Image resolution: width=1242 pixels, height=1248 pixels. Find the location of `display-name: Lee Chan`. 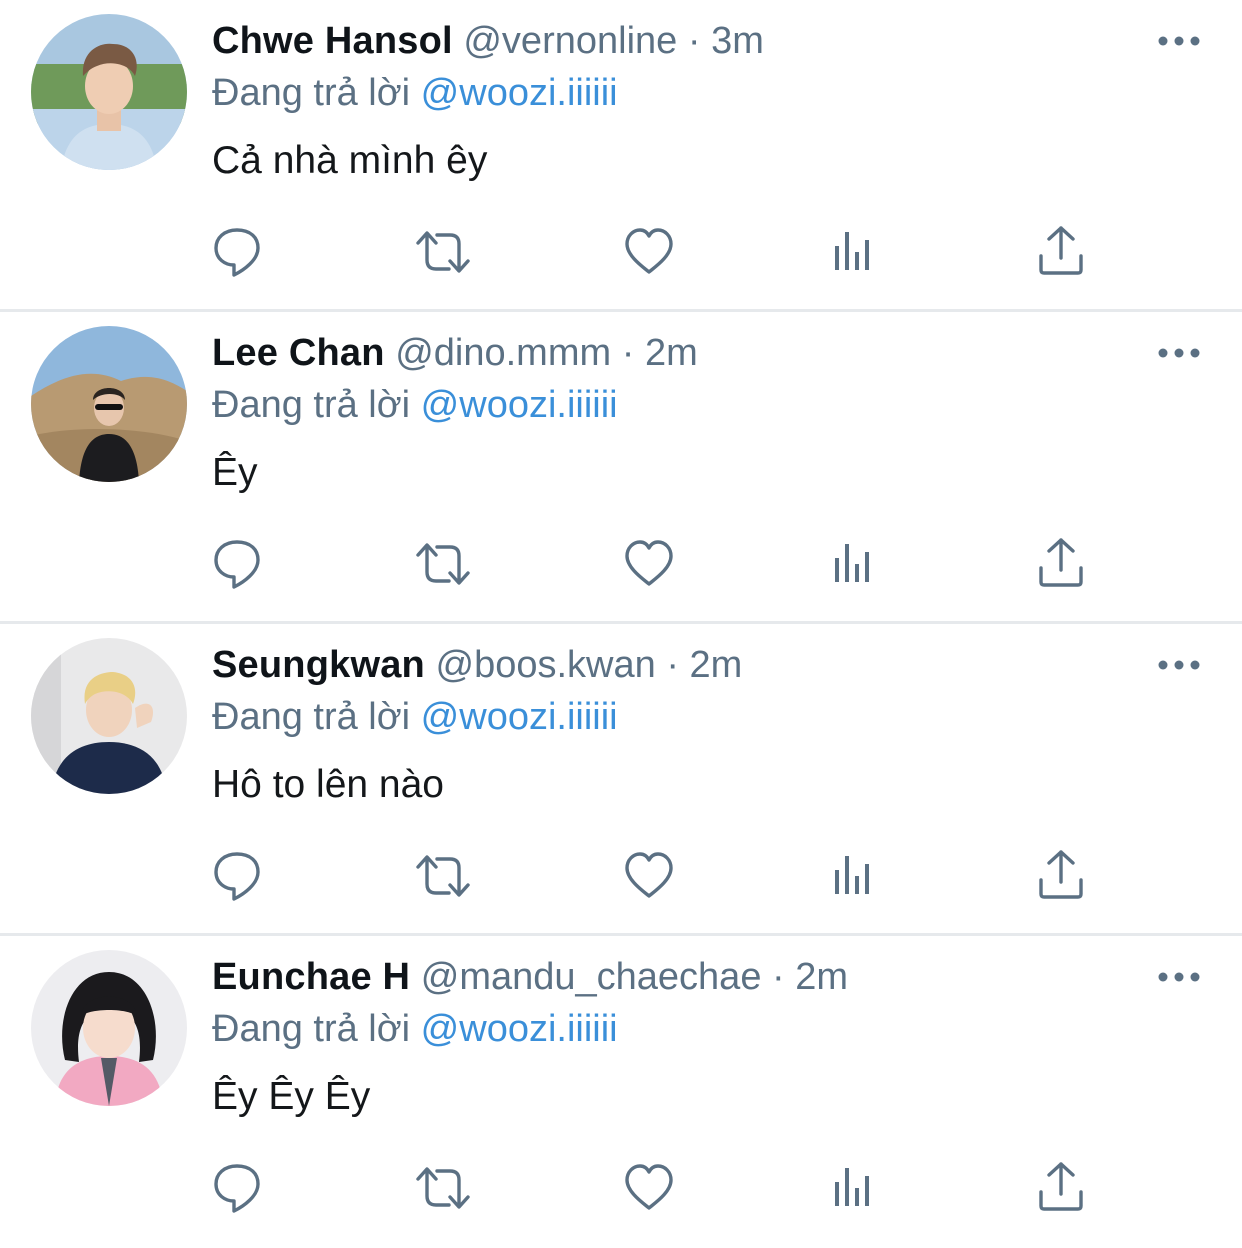

display-name: Lee Chan is located at coordinates (298, 353).